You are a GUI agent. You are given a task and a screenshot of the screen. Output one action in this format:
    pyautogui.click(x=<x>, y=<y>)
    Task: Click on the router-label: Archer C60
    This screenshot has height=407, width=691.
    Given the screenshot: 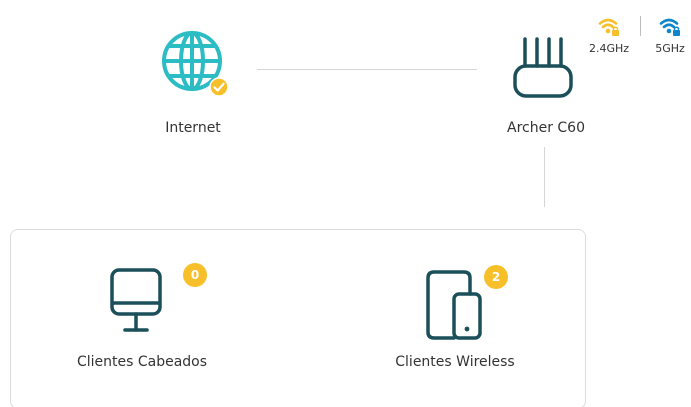 What is the action you would take?
    pyautogui.click(x=546, y=128)
    